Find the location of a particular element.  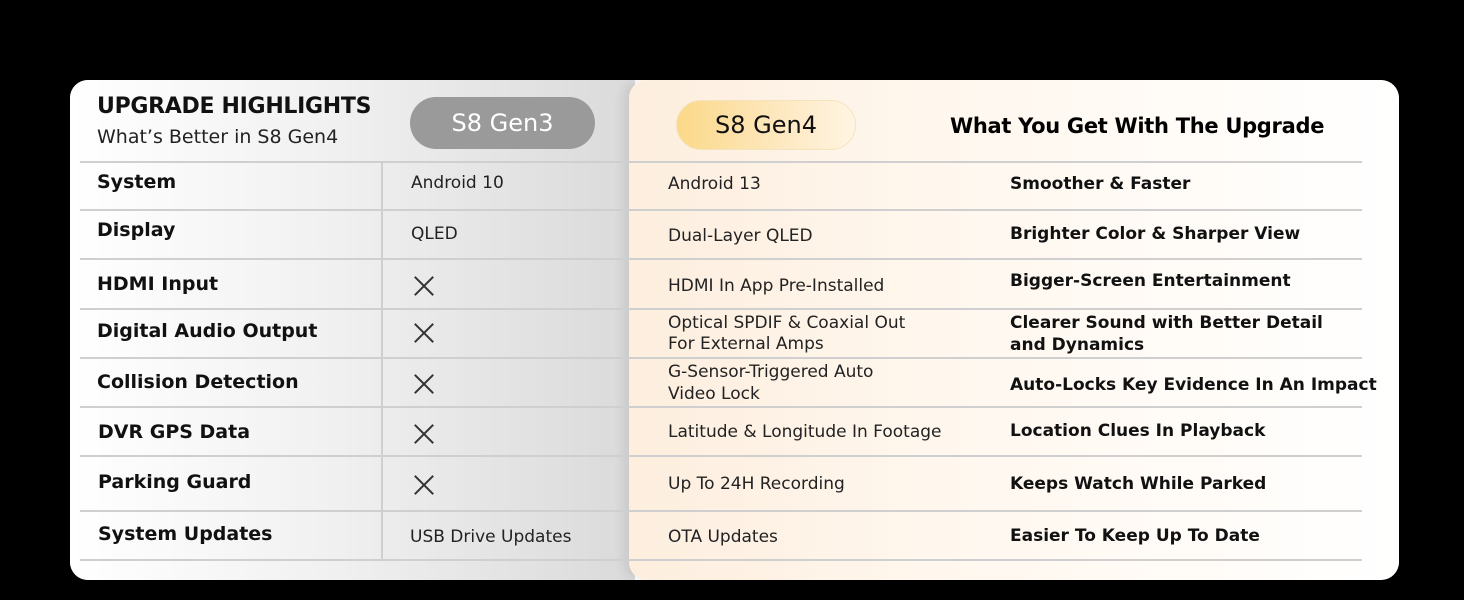

upgrade-benefit-line2: and Dynamics is located at coordinates (1077, 345).